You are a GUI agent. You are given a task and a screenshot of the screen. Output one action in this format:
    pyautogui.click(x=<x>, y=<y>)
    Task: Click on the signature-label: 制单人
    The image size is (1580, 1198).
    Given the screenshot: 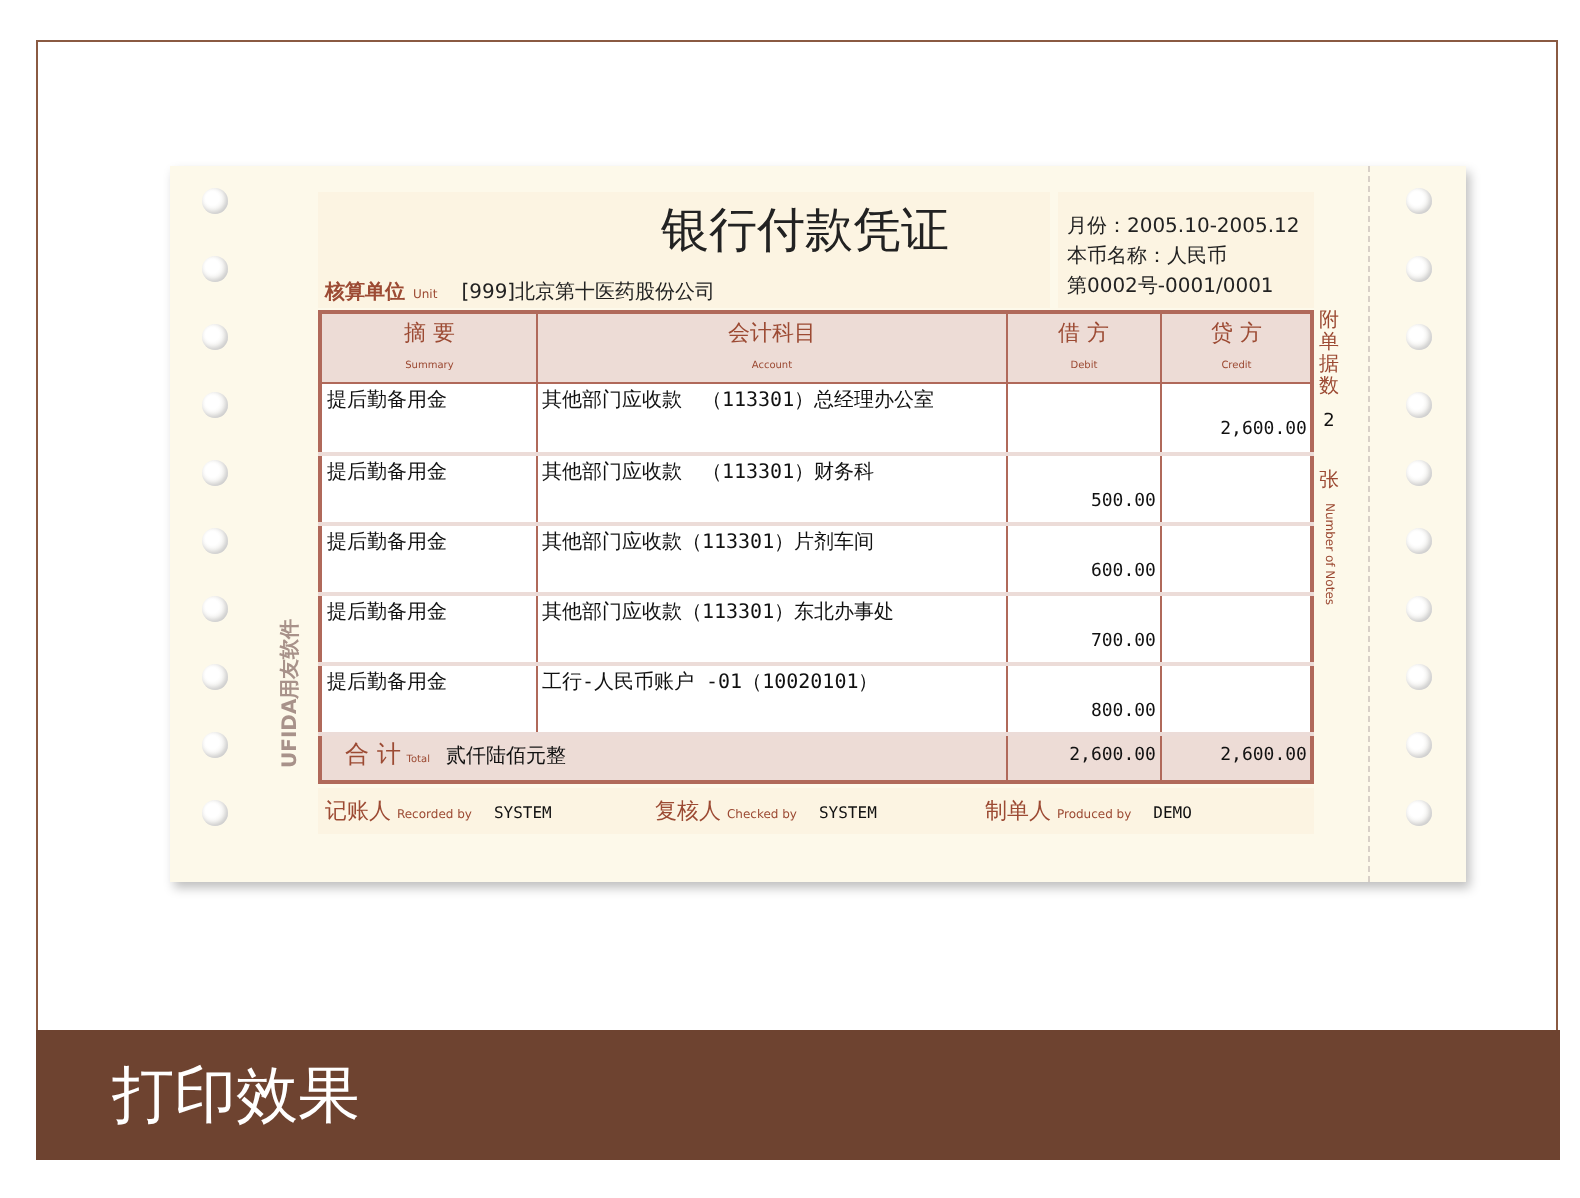 What is the action you would take?
    pyautogui.click(x=1017, y=810)
    